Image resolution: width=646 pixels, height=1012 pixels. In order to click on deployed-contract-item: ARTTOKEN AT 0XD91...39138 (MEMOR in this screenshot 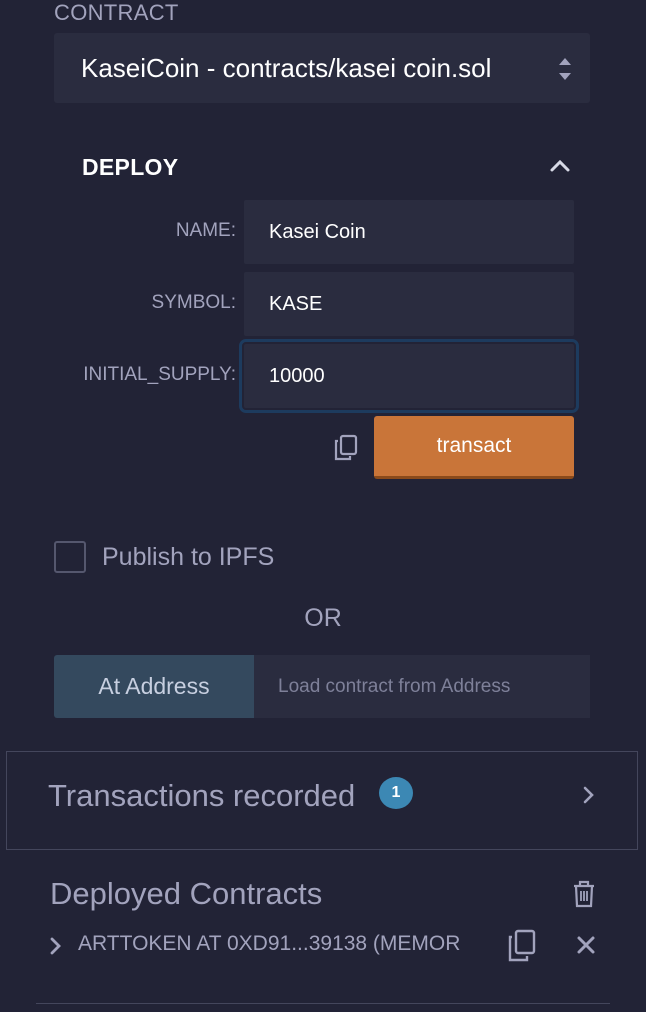, I will do `click(269, 944)`.